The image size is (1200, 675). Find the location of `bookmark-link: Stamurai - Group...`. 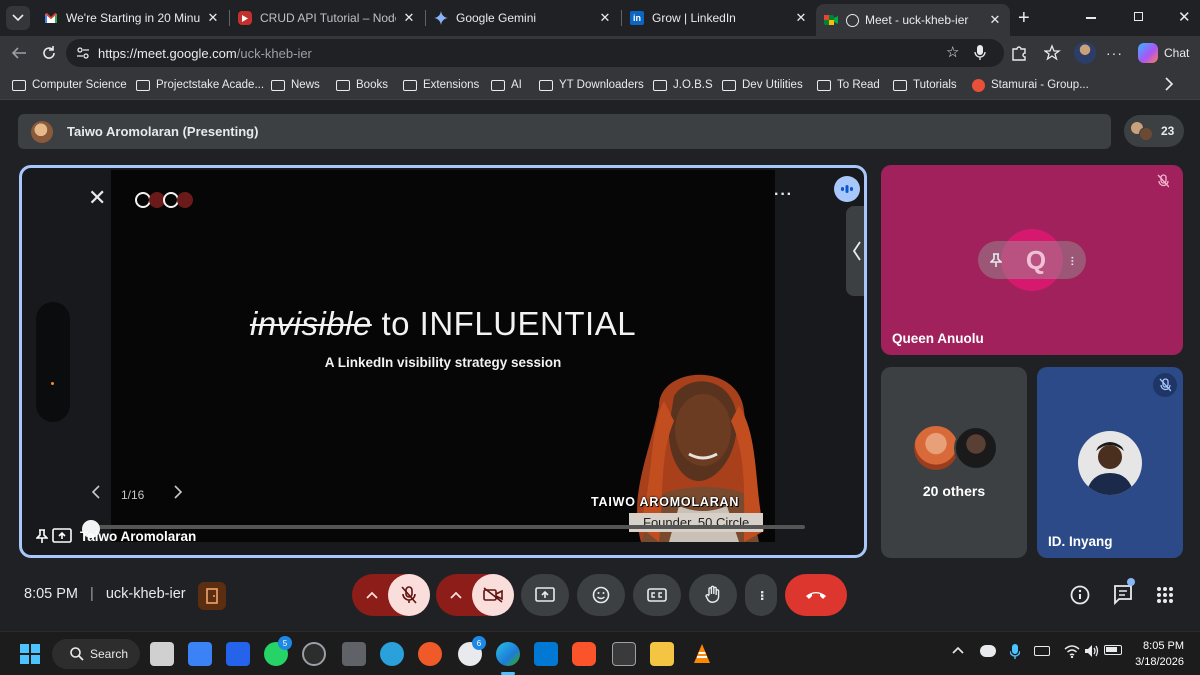

bookmark-link: Stamurai - Group... is located at coordinates (1030, 85).